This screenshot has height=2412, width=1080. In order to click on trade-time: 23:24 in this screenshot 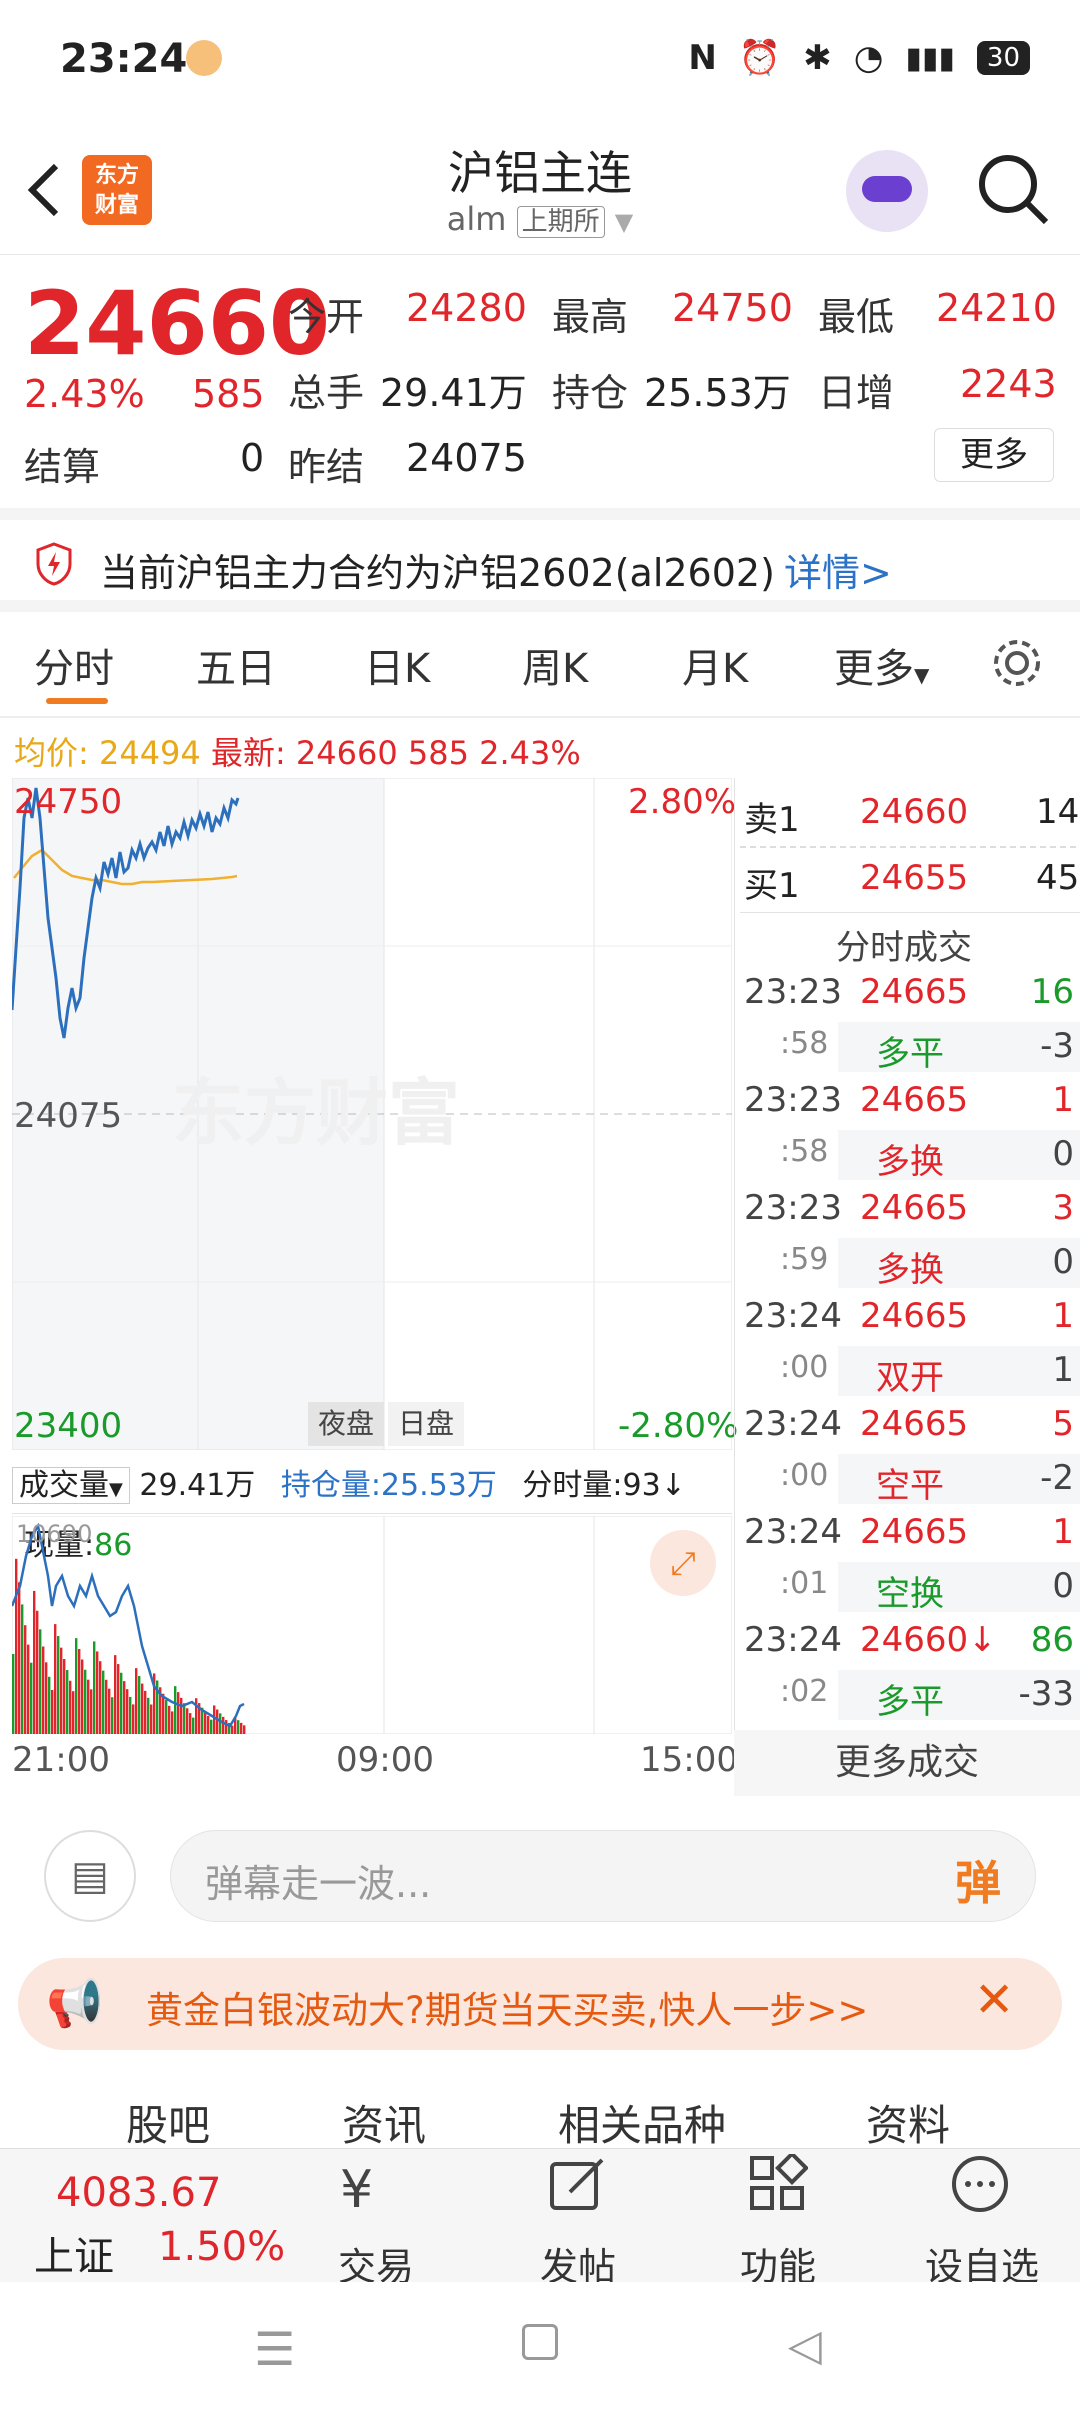, I will do `click(793, 1316)`.